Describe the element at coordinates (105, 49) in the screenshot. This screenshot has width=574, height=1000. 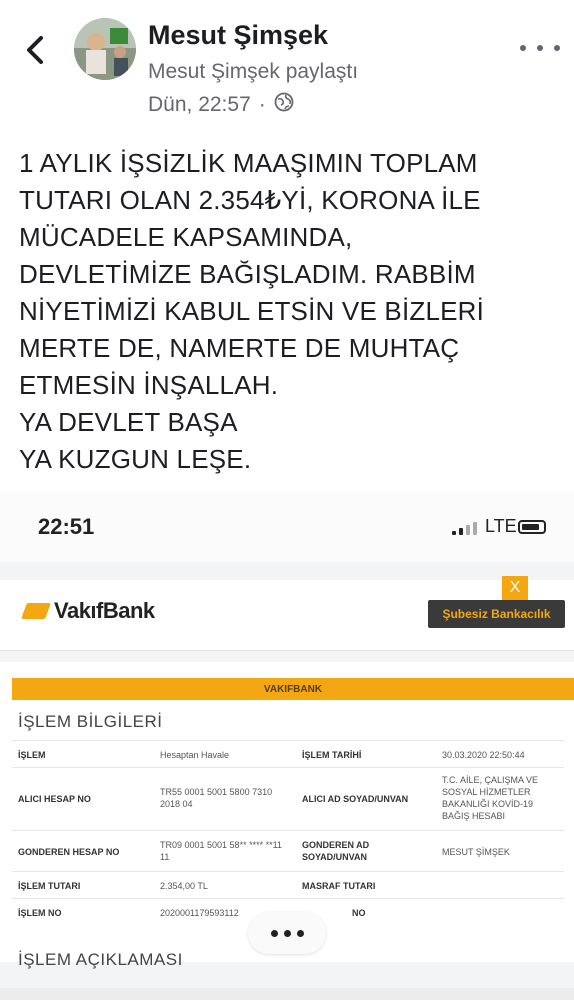
I see `avatar` at that location.